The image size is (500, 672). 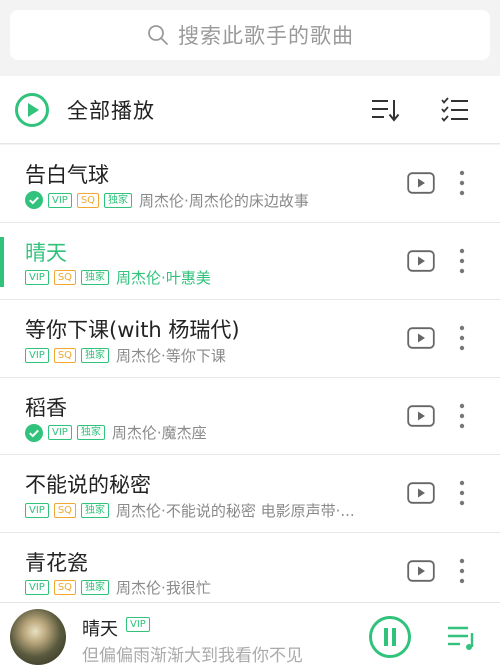 I want to click on player-lyric: 但偏偏雨渐渐大到我看你不见, so click(x=192, y=656).